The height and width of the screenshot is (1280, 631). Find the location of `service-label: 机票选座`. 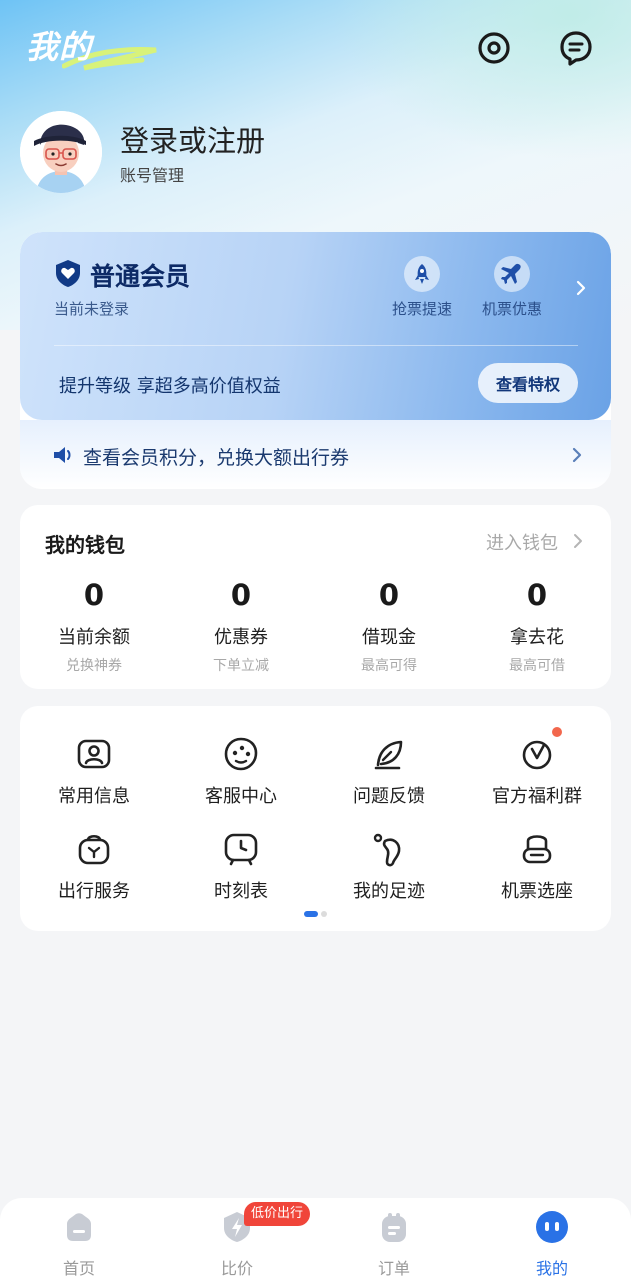

service-label: 机票选座 is located at coordinates (537, 891).